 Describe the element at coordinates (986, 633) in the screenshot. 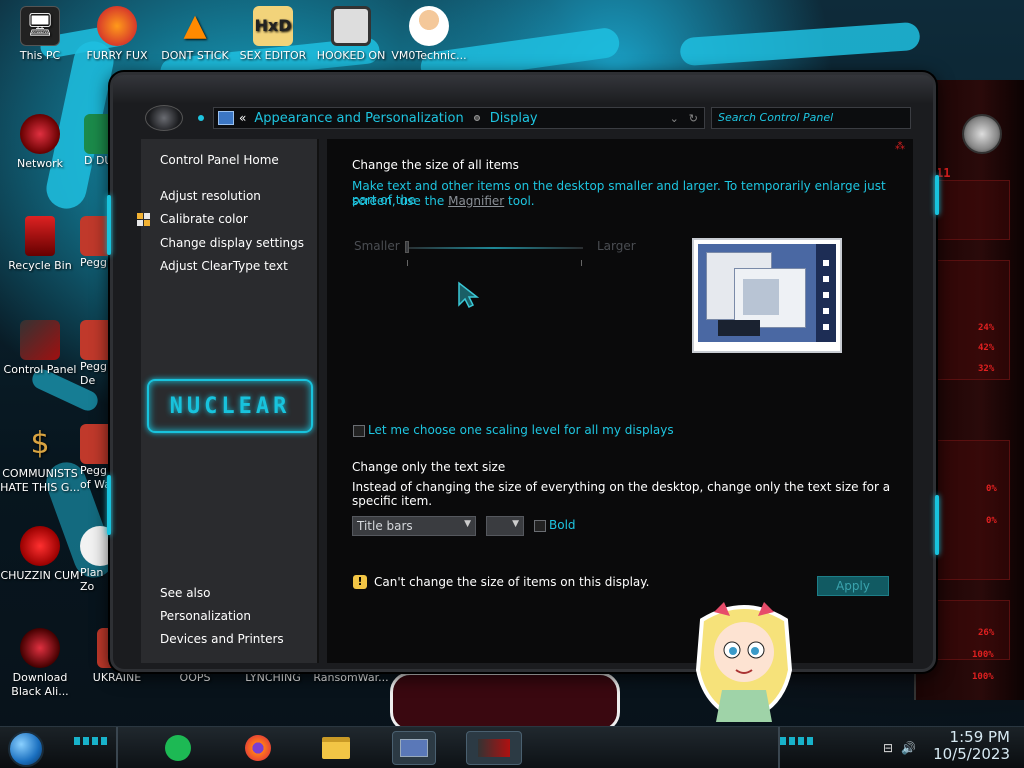

I see `wallpaper-readout: 26%` at that location.